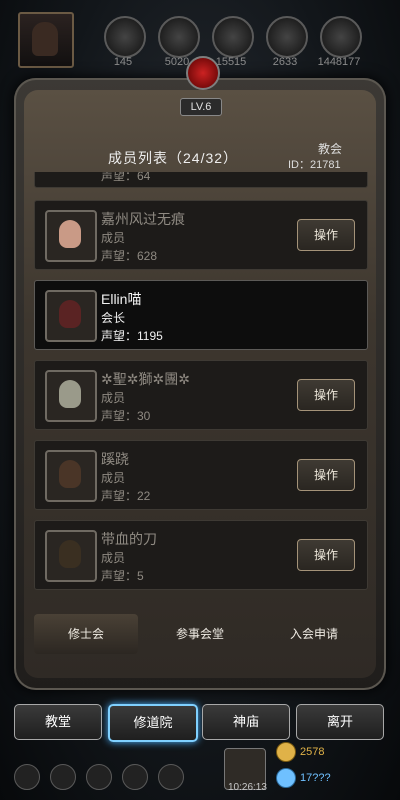 This screenshot has height=800, width=400. Describe the element at coordinates (145, 379) in the screenshot. I see `member-name: ✲聖✲獅✲團✲` at that location.